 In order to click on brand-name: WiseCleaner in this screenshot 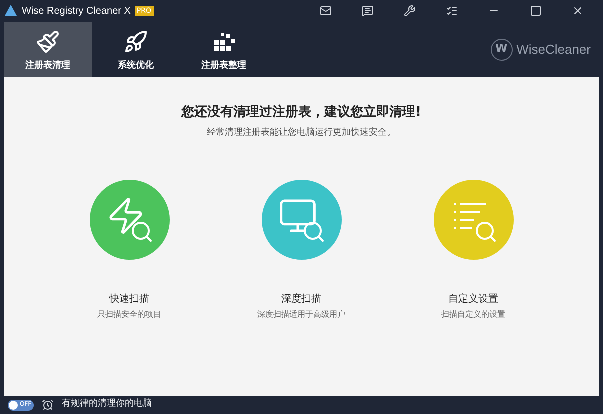, I will do `click(553, 49)`.